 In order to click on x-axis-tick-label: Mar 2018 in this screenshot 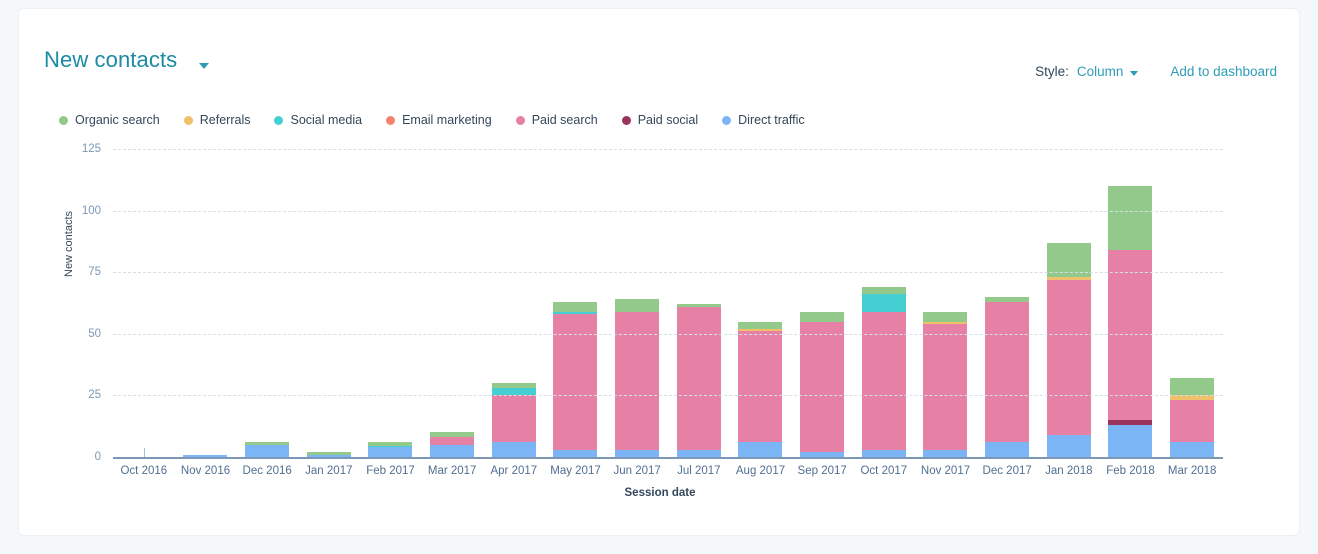, I will do `click(1192, 471)`.